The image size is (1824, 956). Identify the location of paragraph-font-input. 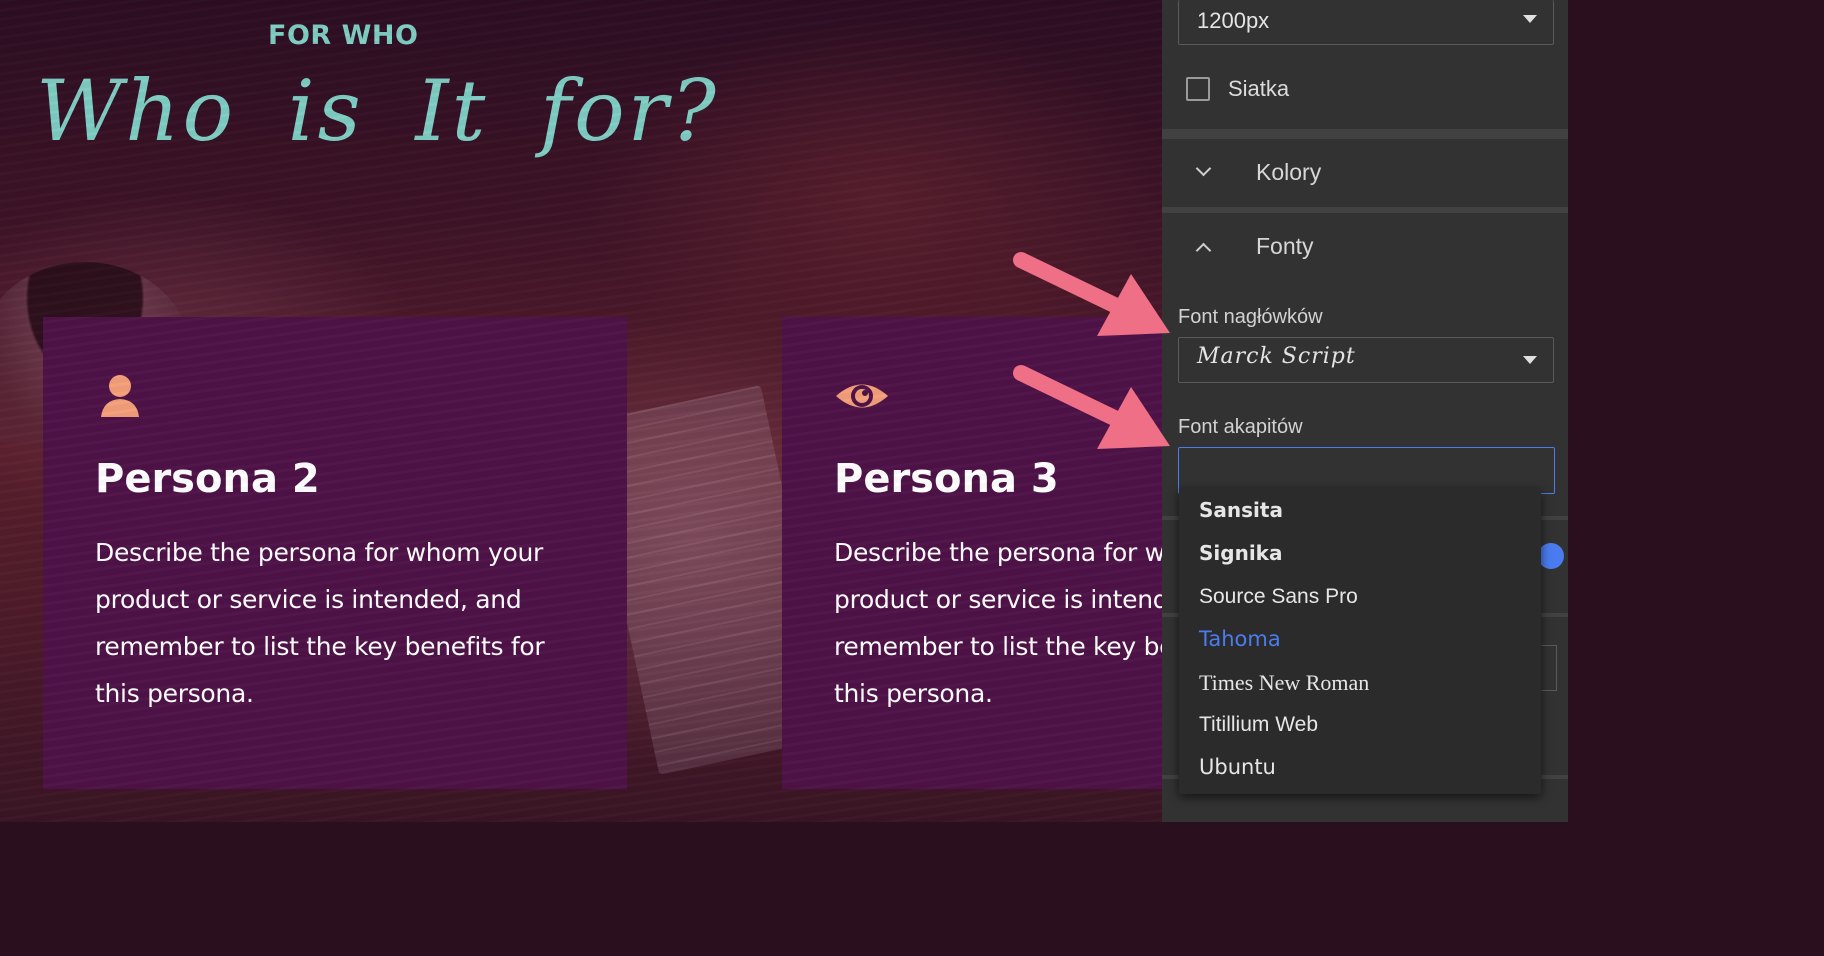
(1366, 470).